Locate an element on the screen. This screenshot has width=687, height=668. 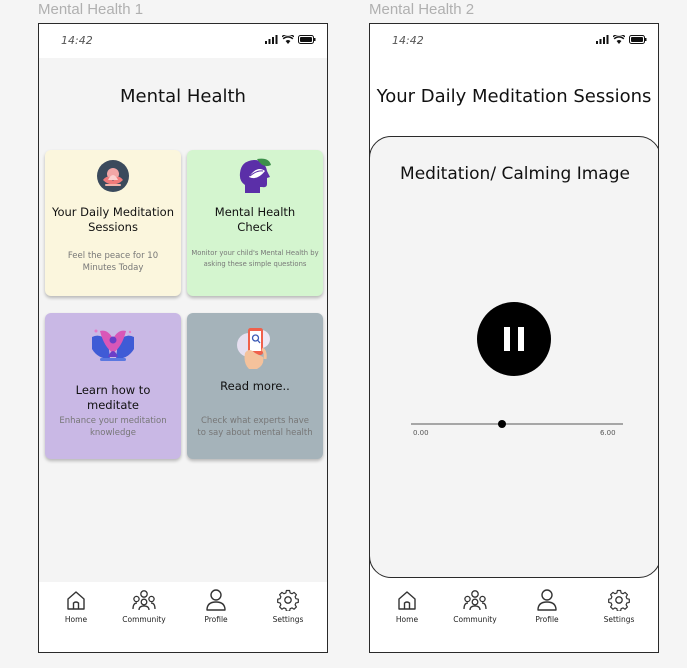
card-title: Read more.. is located at coordinates (255, 386).